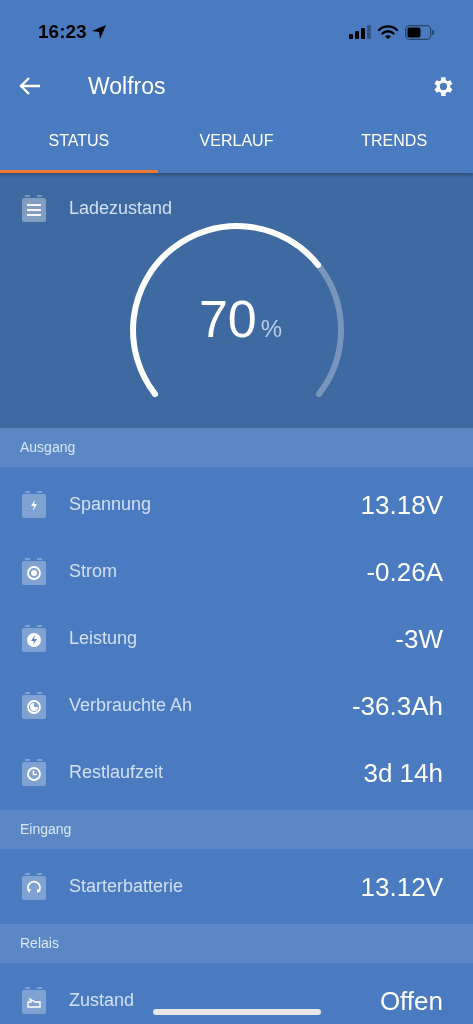 The height and width of the screenshot is (1024, 473). What do you see at coordinates (103, 638) in the screenshot?
I see `metric-label: Leistung` at bounding box center [103, 638].